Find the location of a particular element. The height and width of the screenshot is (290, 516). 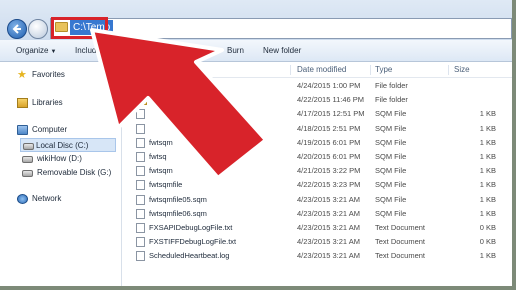

forward-button is located at coordinates (38, 29).